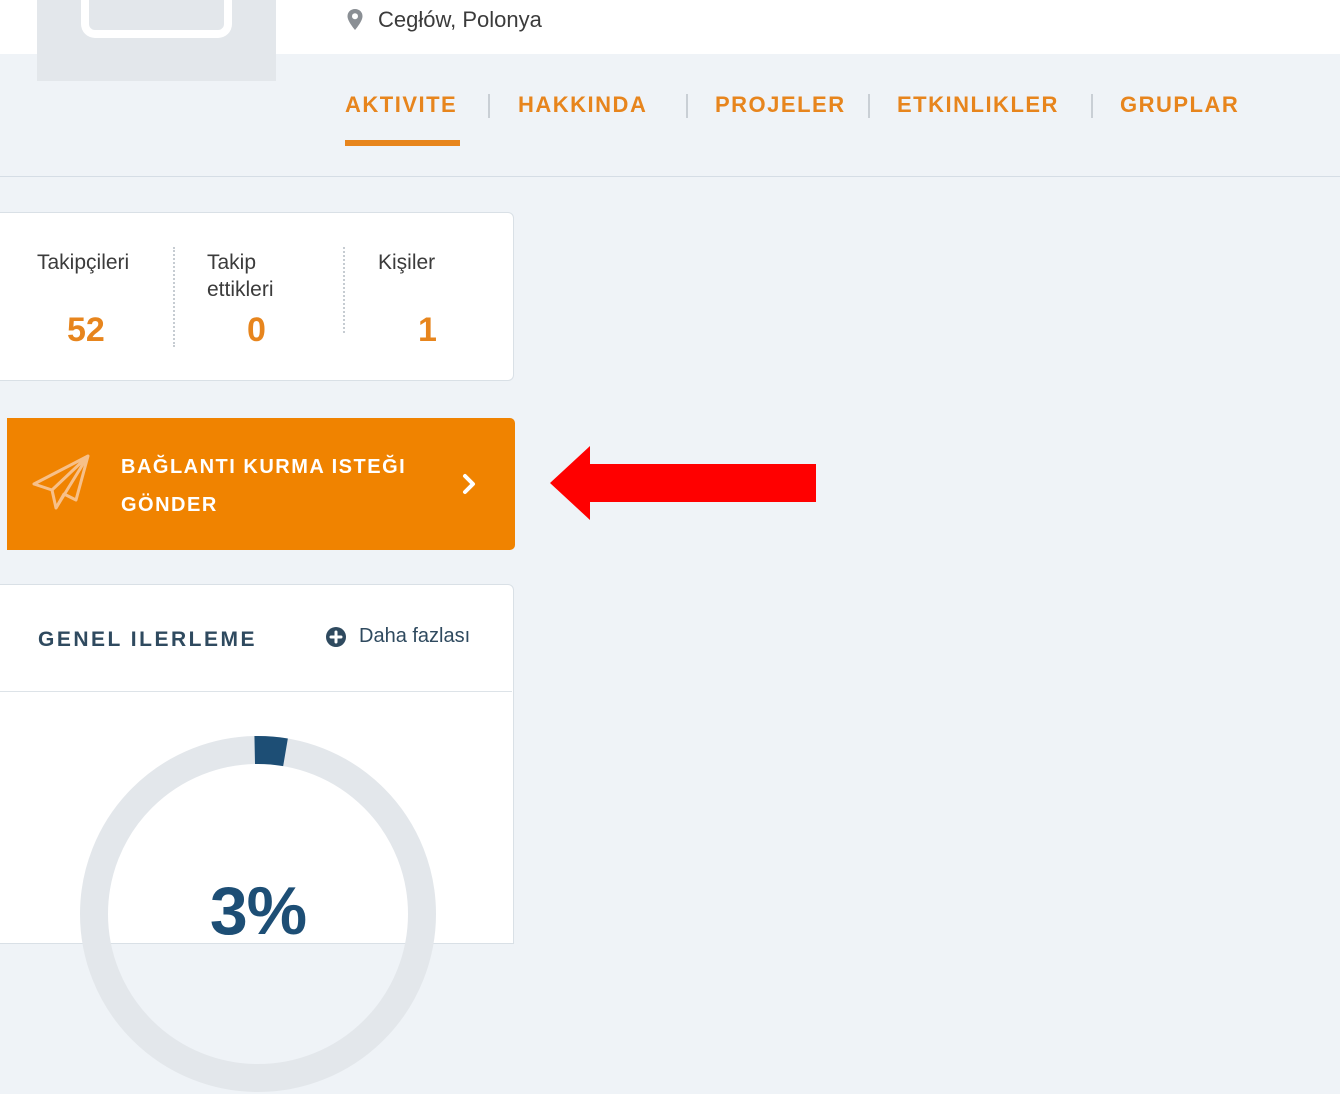 The width and height of the screenshot is (1340, 1094). Describe the element at coordinates (402, 143) in the screenshot. I see `active-tab-indicator` at that location.